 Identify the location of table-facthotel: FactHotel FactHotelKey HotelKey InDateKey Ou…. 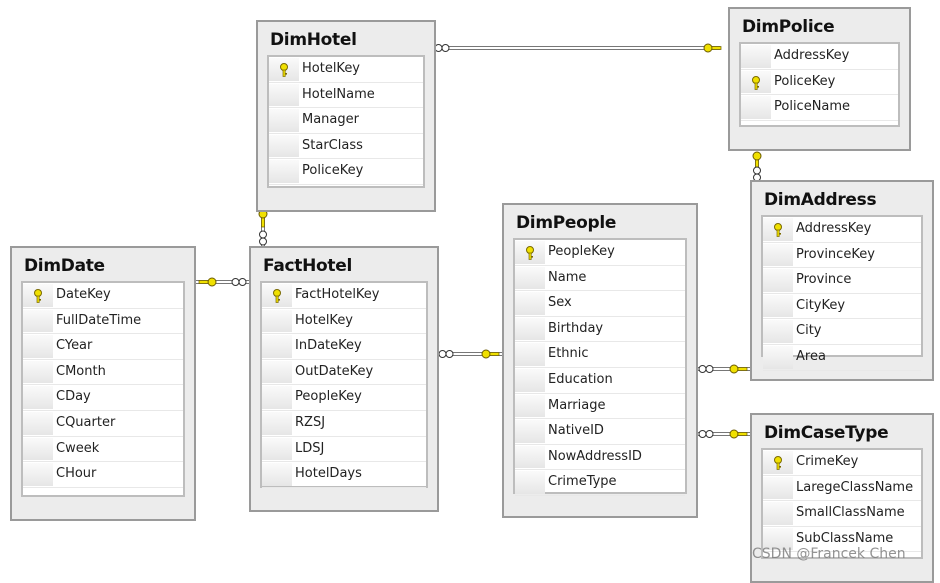
(344, 379).